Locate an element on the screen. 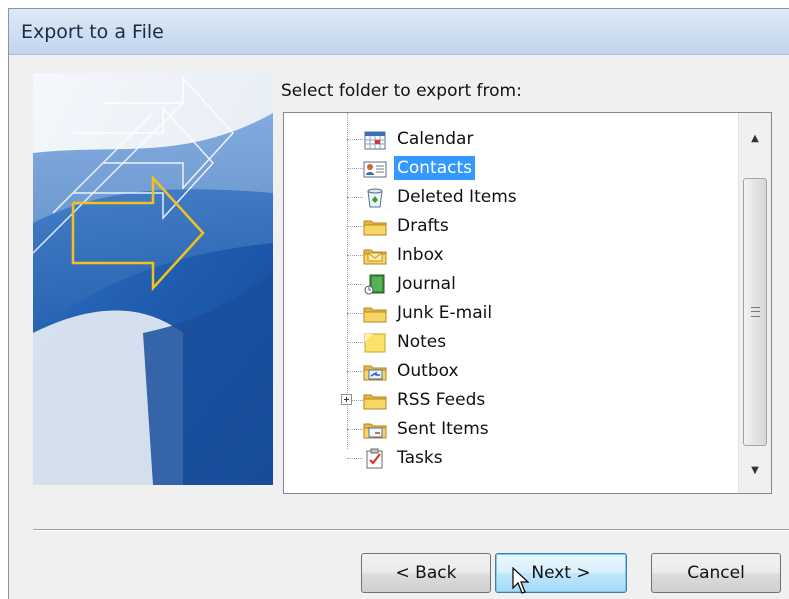 Image resolution: width=789 pixels, height=599 pixels. sent-items-folder-icon is located at coordinates (375, 430).